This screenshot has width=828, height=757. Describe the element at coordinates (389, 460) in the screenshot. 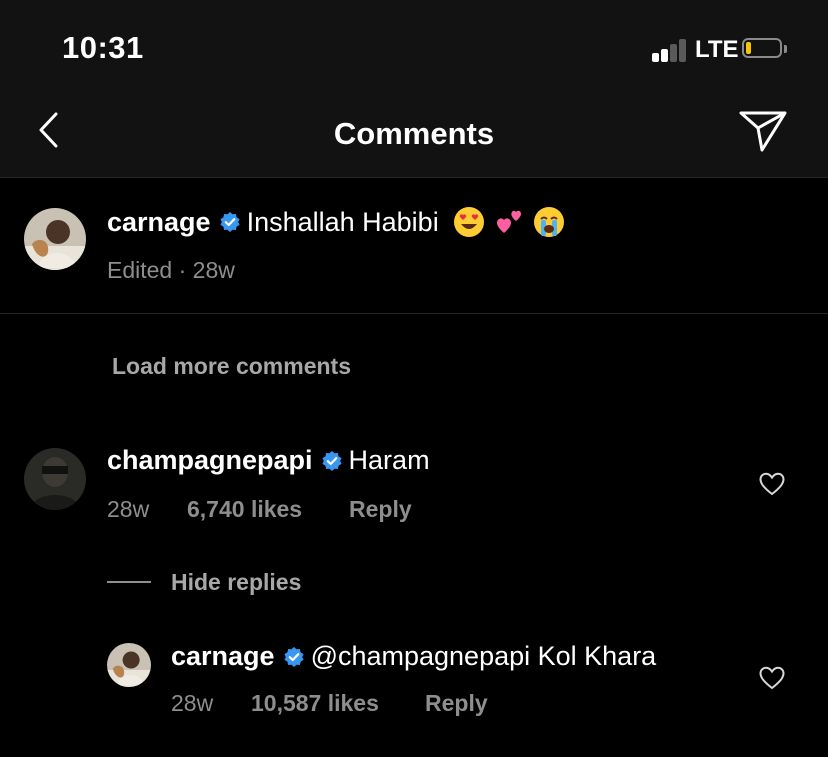

I see `comment-text: Haram` at that location.